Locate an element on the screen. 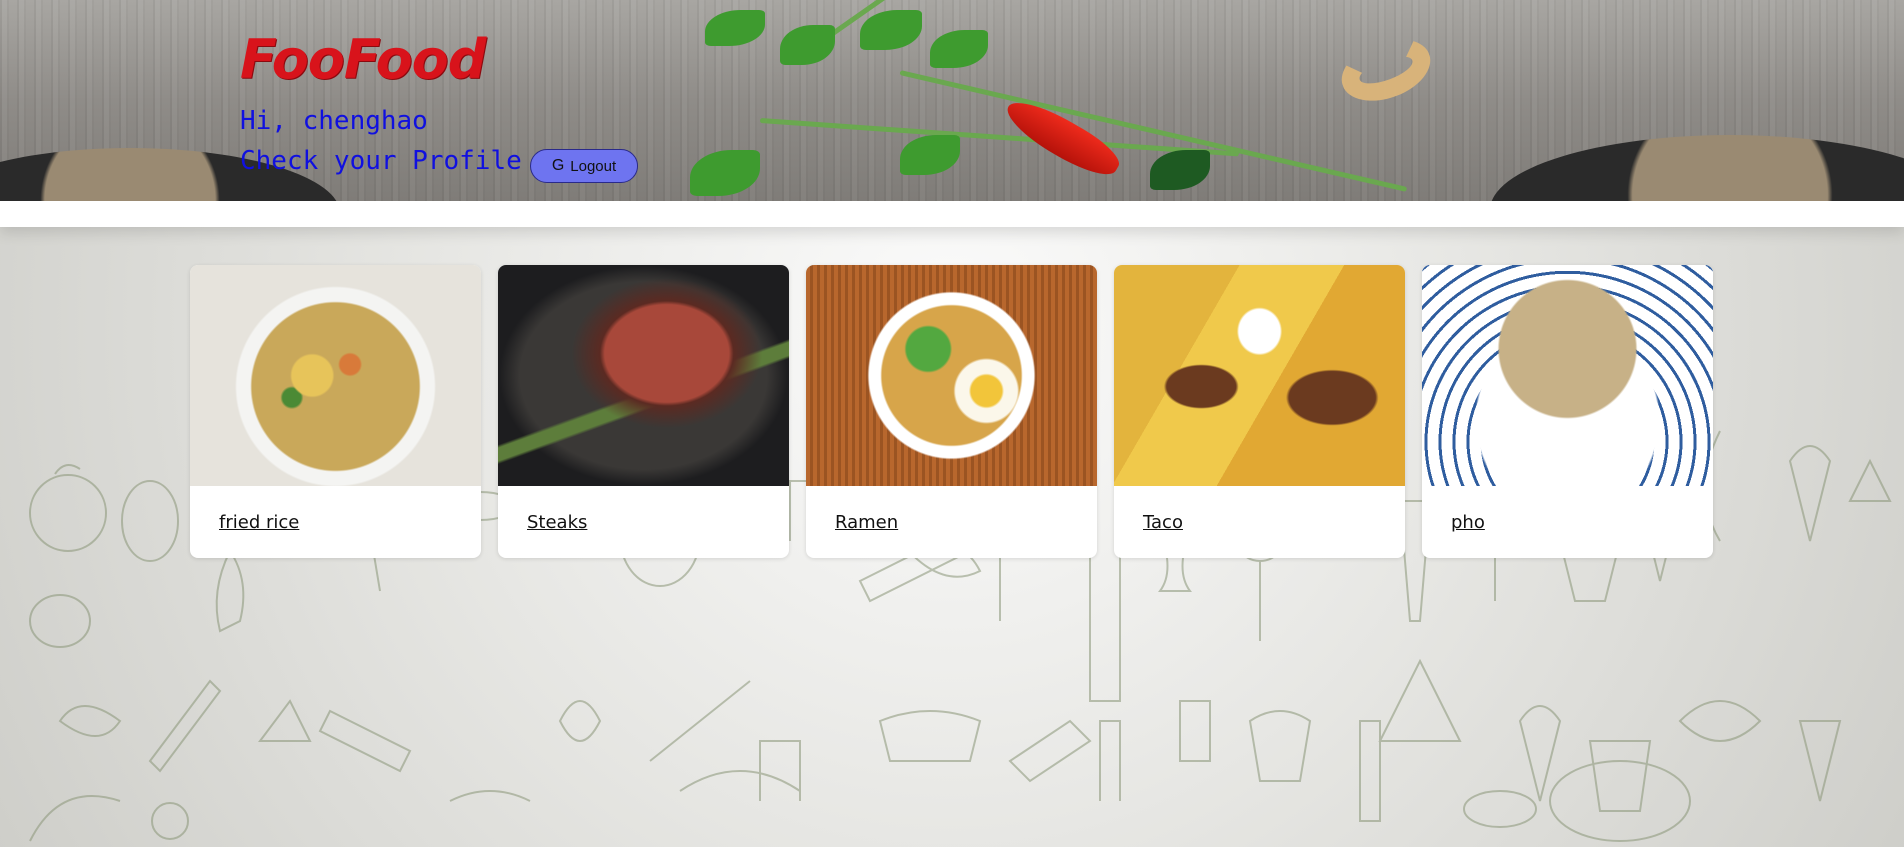 Image resolution: width=1904 pixels, height=847 pixels. brand-logo: FooFood is located at coordinates (363, 59).